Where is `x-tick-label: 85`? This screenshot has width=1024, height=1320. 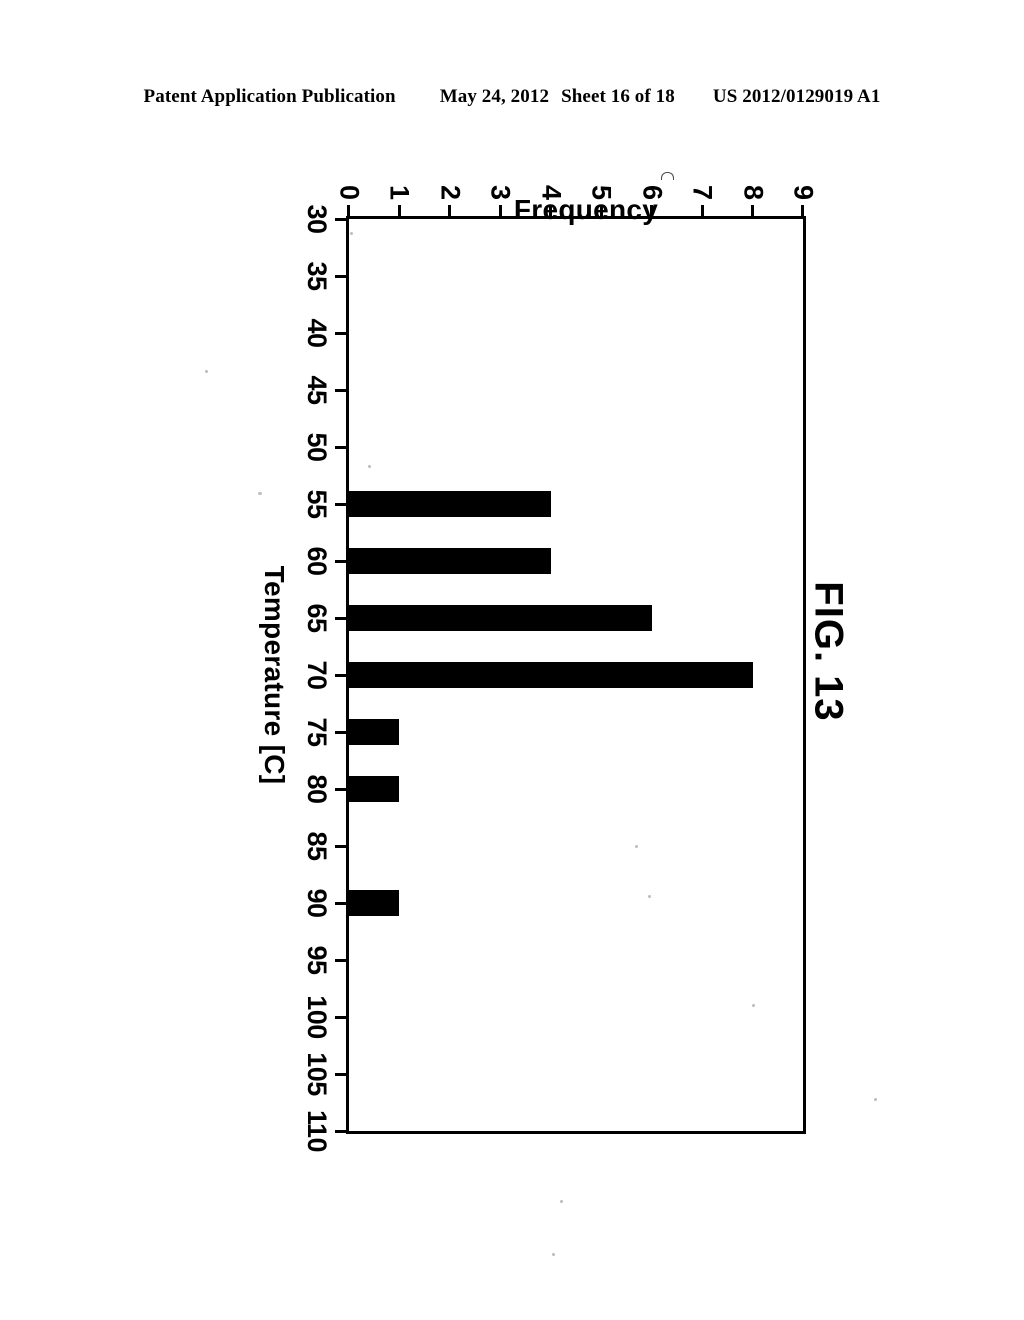
x-tick-label: 85 is located at coordinates (317, 846).